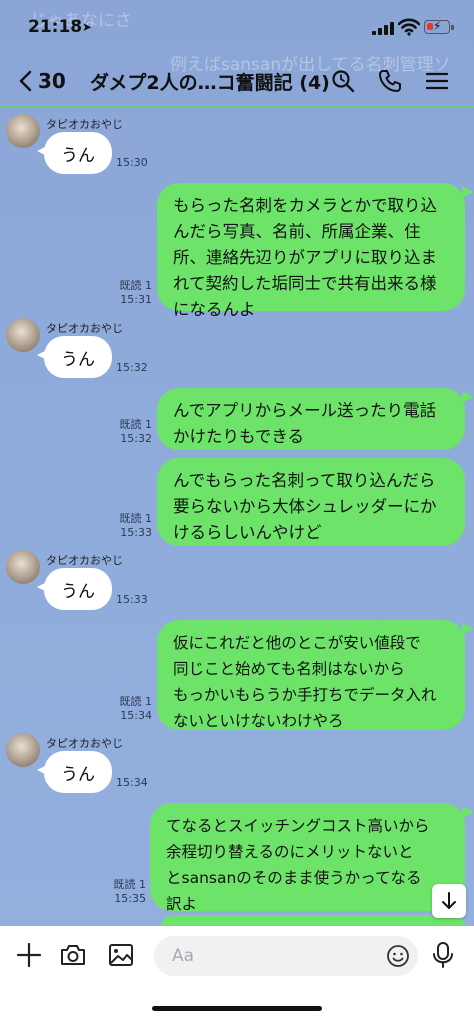 The height and width of the screenshot is (1024, 474). I want to click on back-button: 30, so click(42, 81).